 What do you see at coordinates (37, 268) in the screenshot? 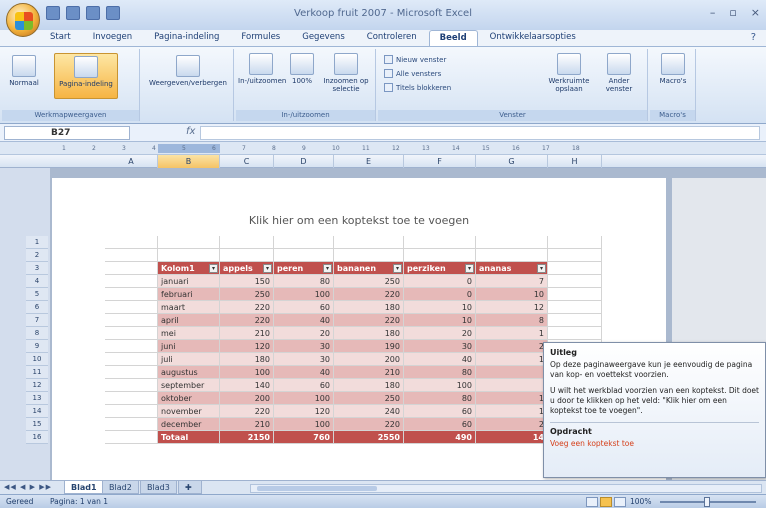
I see `row-header: 3` at bounding box center [37, 268].